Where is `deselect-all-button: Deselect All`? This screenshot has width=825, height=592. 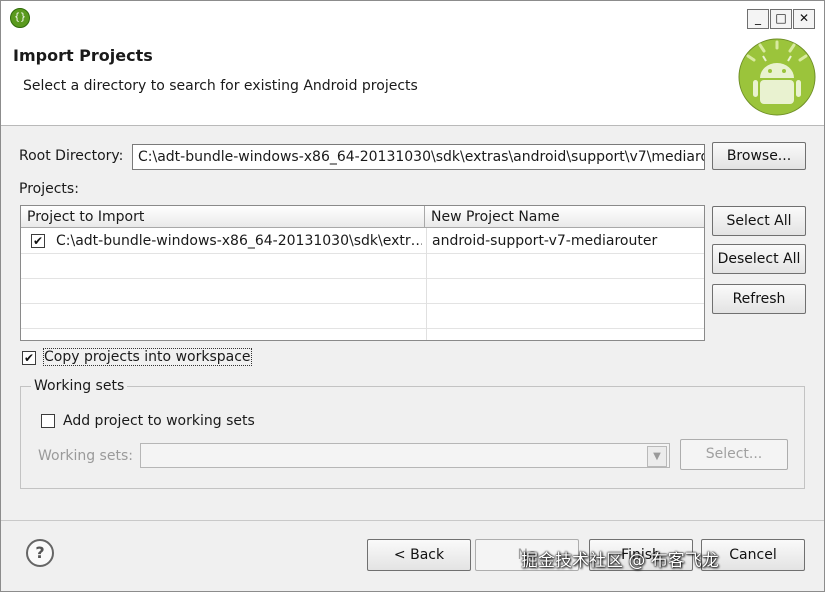 deselect-all-button: Deselect All is located at coordinates (759, 259).